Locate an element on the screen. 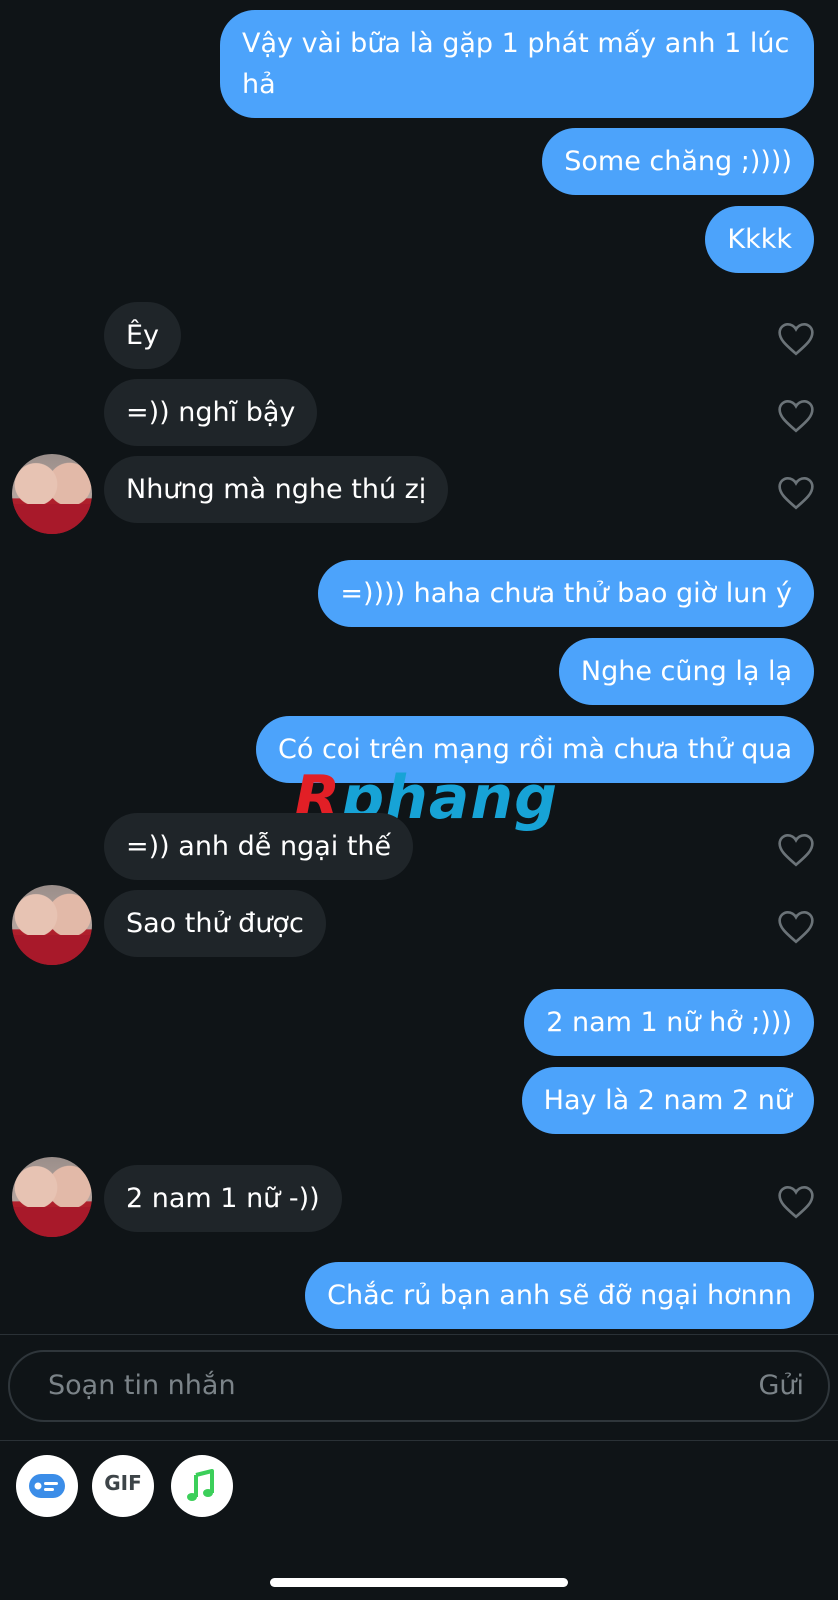 This screenshot has height=1600, width=838. message-input-placeholder: Soạn tin nhắn is located at coordinates (142, 1385).